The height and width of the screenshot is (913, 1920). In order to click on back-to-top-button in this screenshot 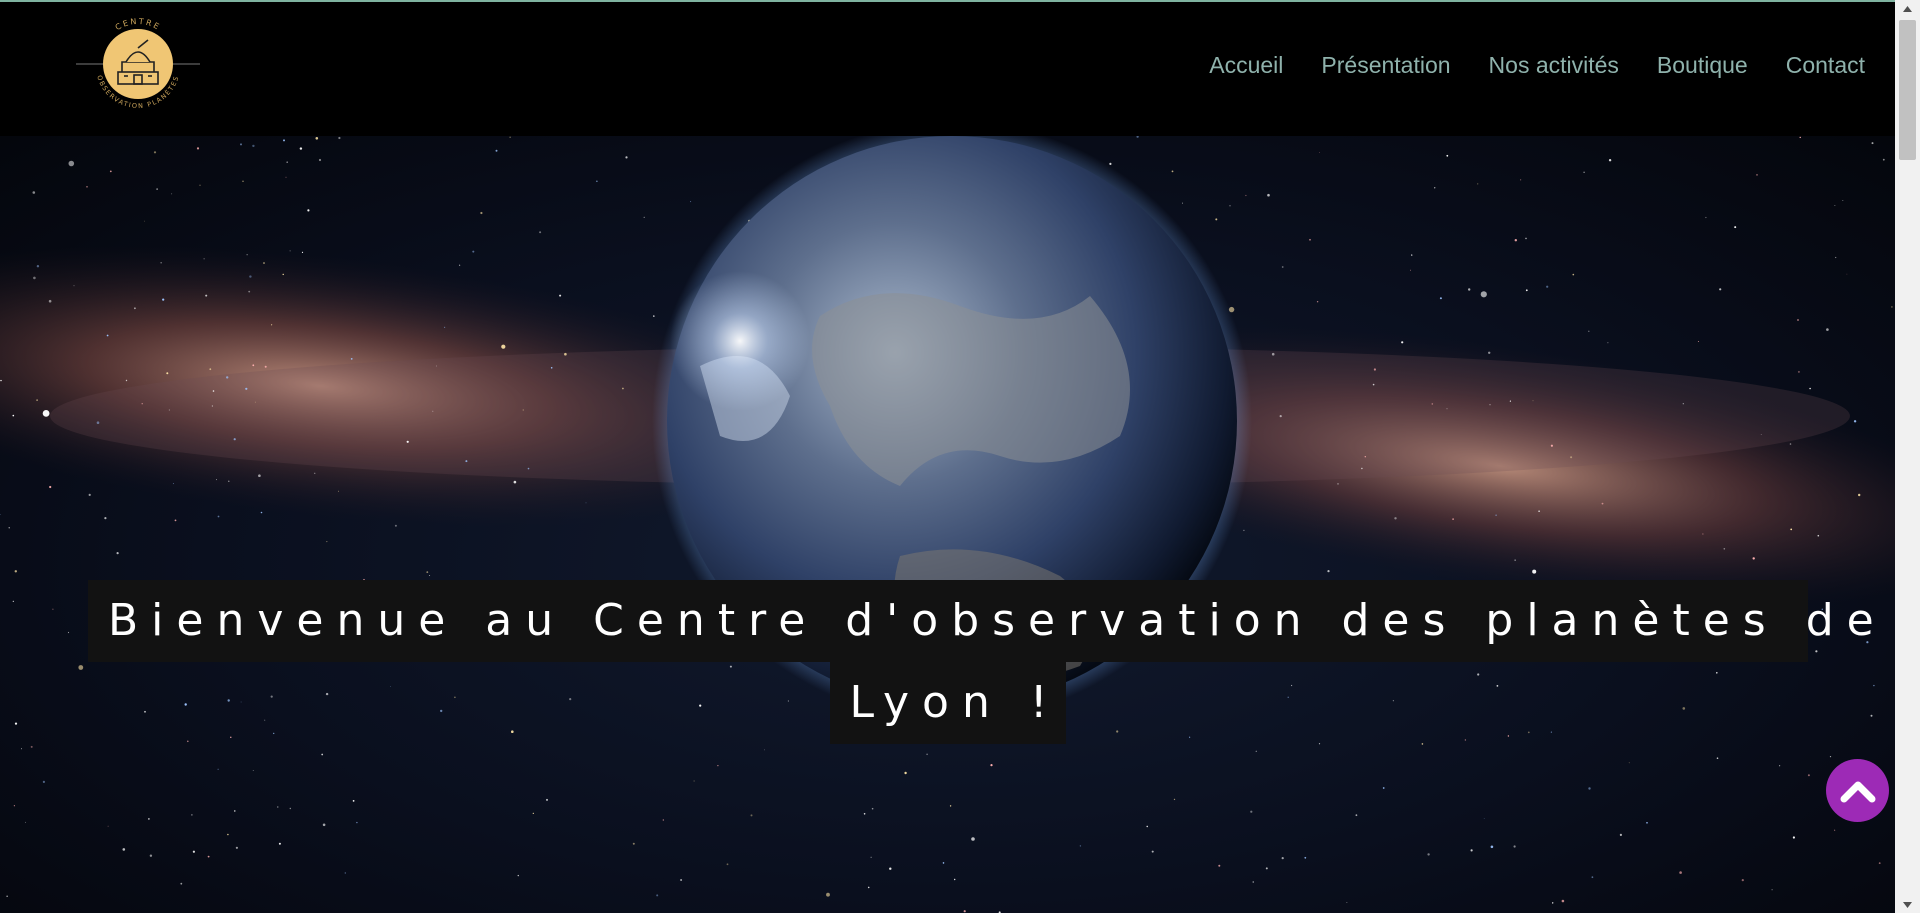, I will do `click(1857, 790)`.